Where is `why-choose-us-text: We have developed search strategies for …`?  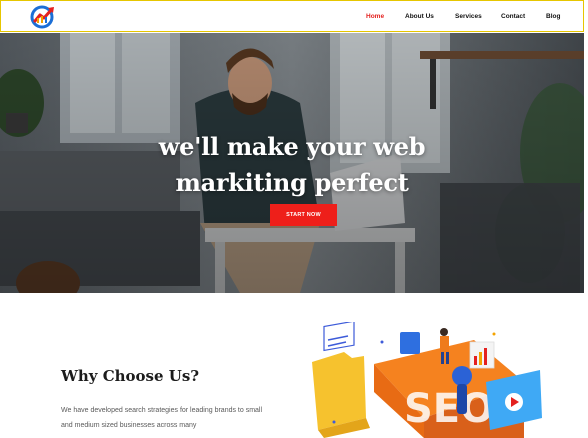
why-choose-us-text: We have developed search strategies for … is located at coordinates (162, 418).